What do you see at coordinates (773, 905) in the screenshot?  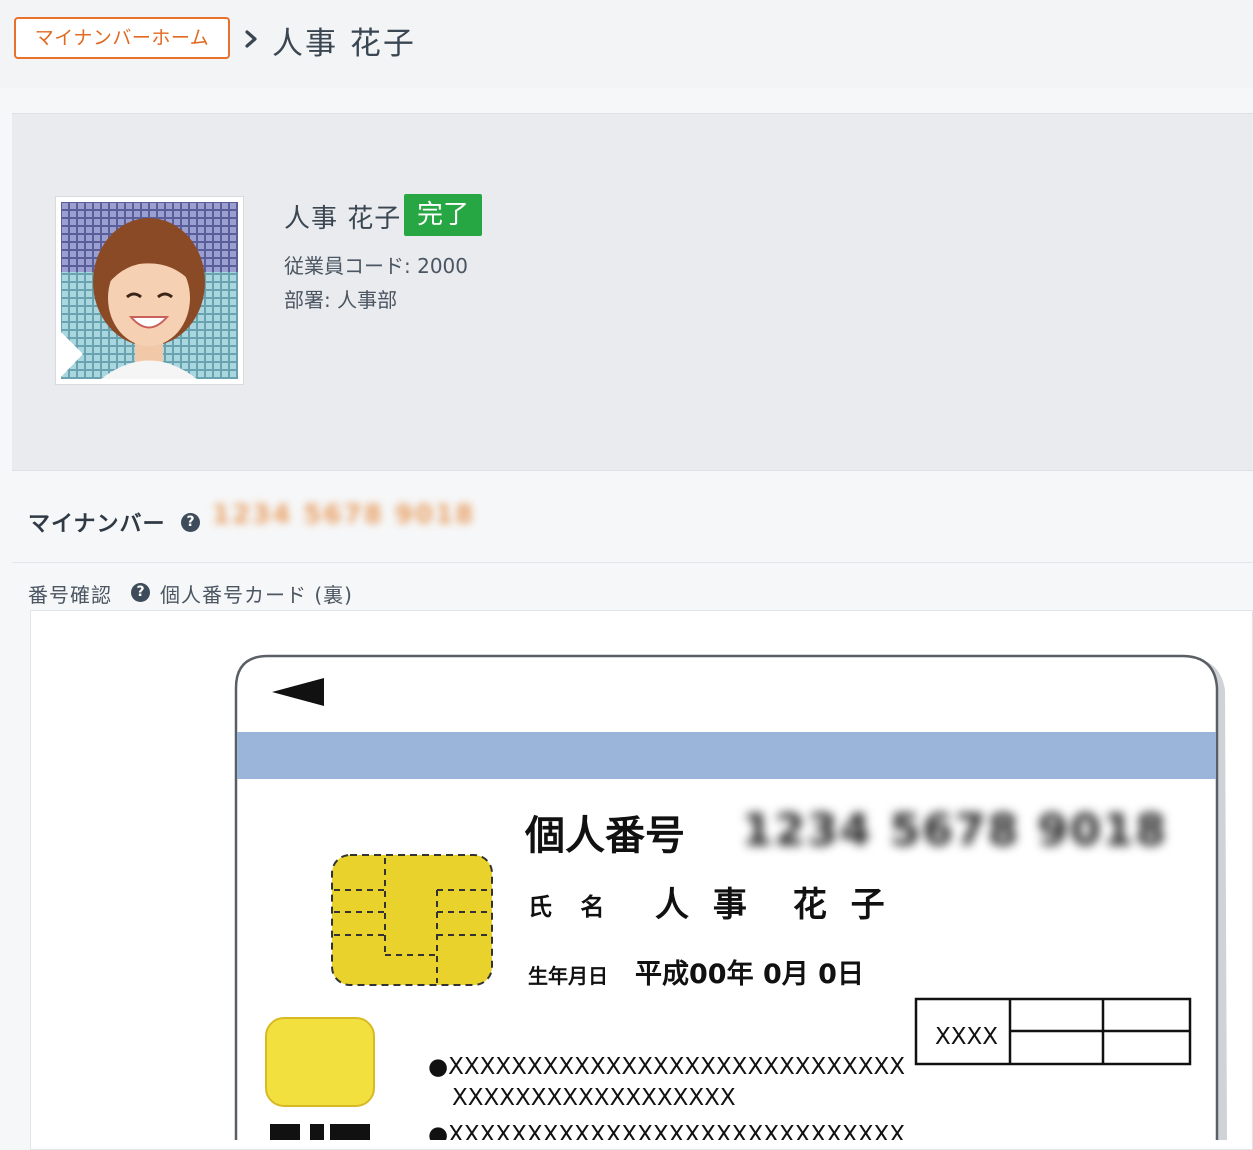 I see `card-name-value: 人 事 花 子` at bounding box center [773, 905].